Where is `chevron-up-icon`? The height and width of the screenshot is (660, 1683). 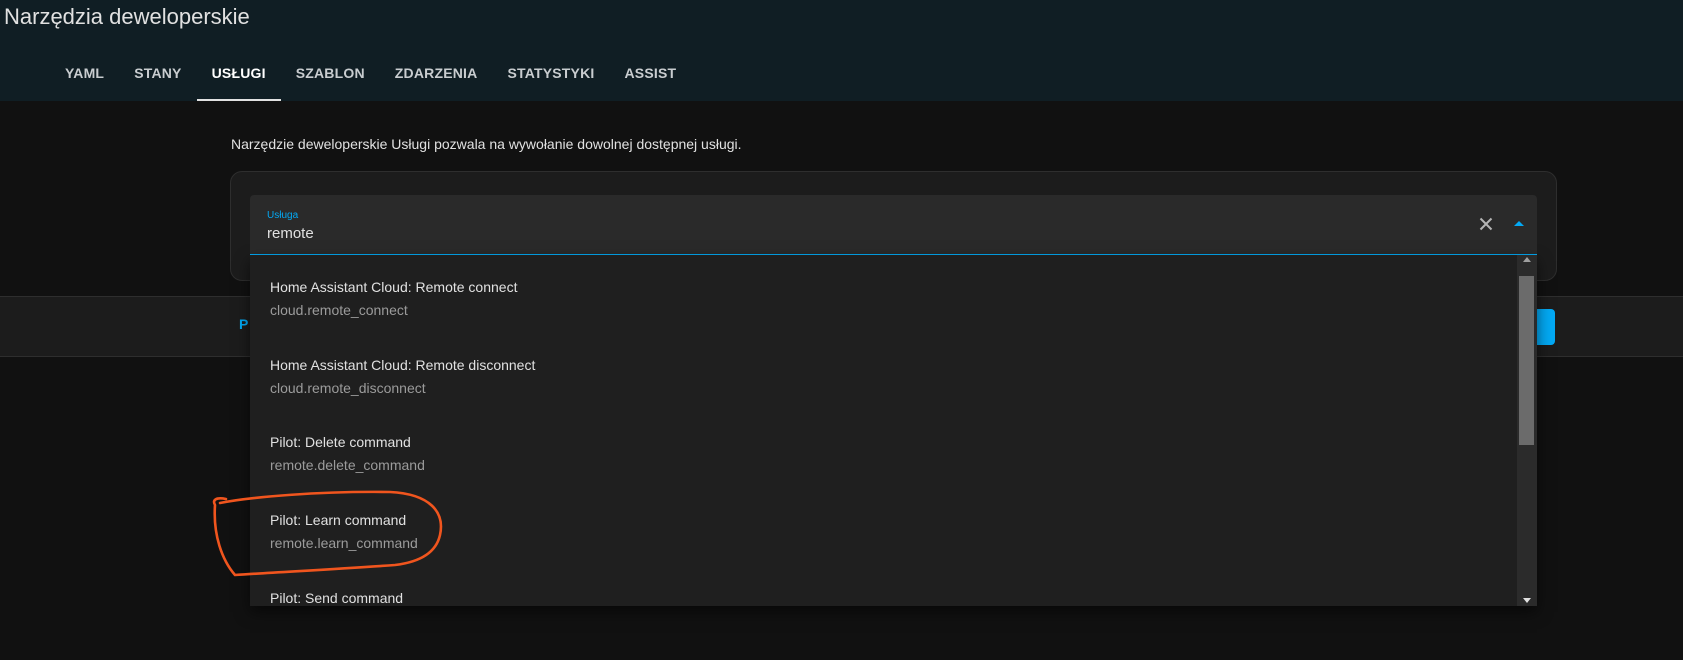 chevron-up-icon is located at coordinates (1519, 224).